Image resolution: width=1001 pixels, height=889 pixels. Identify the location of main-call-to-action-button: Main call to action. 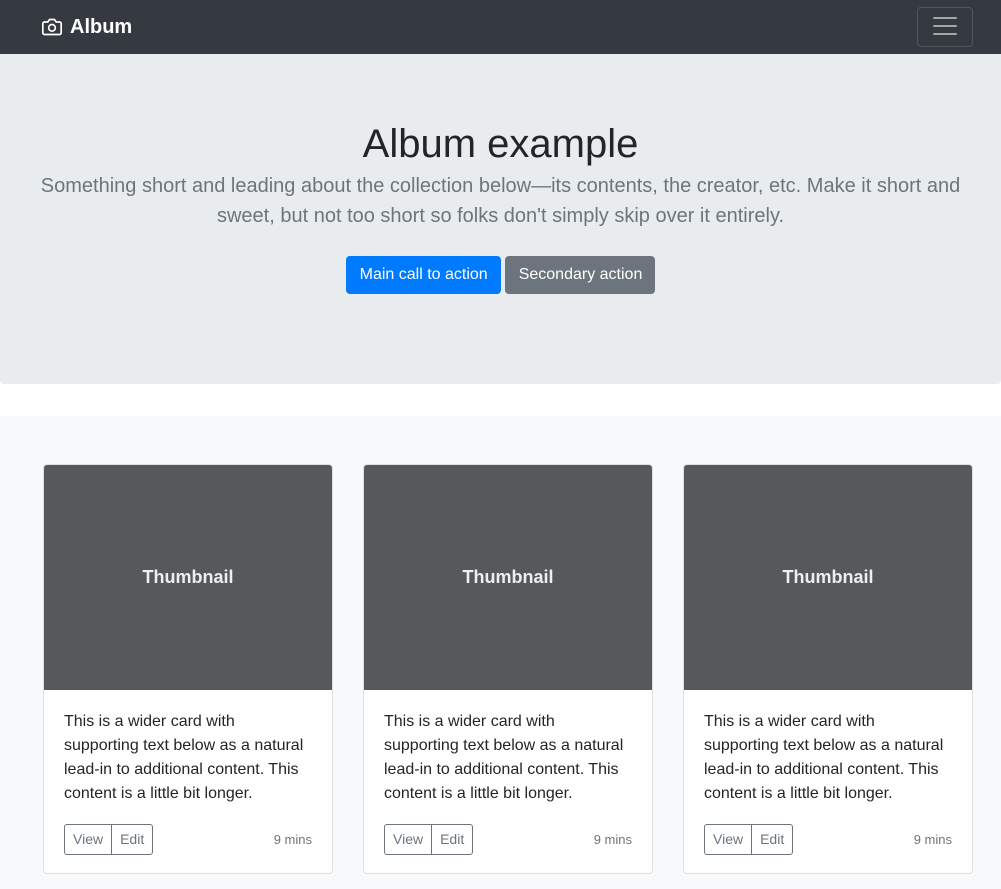
(423, 275).